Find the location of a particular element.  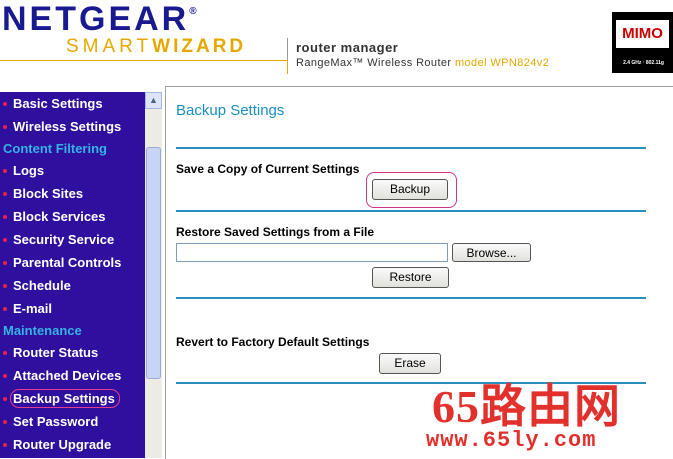

page-title: Backup Settings is located at coordinates (230, 110).